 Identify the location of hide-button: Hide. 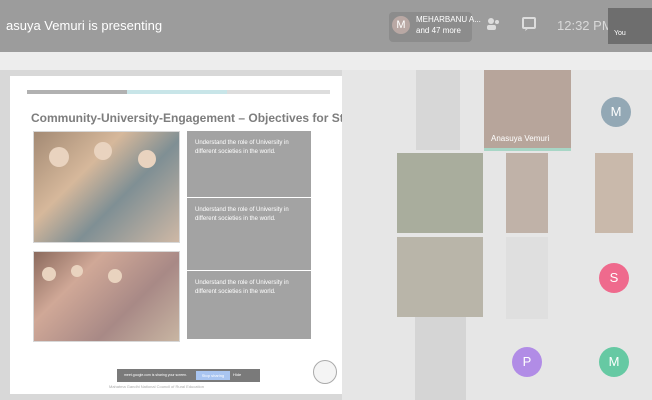
(237, 374).